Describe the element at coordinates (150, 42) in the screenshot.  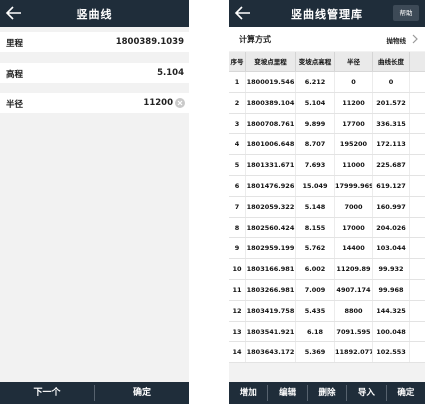
I see `mileage-value: 1800389.1039` at that location.